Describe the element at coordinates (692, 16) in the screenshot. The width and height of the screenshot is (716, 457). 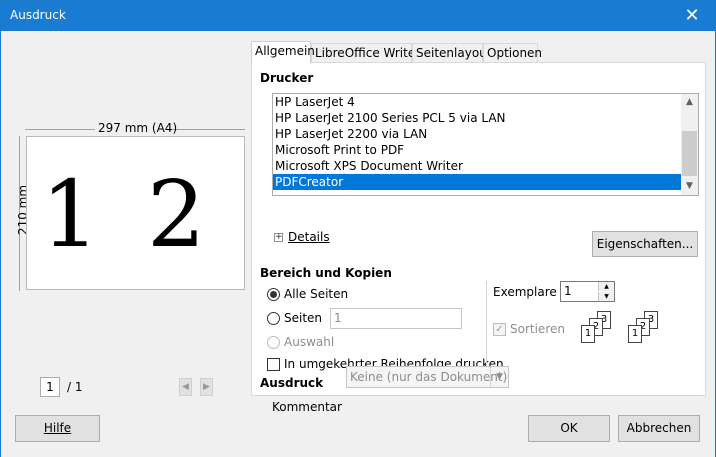
I see `close-icon: ✕` at that location.